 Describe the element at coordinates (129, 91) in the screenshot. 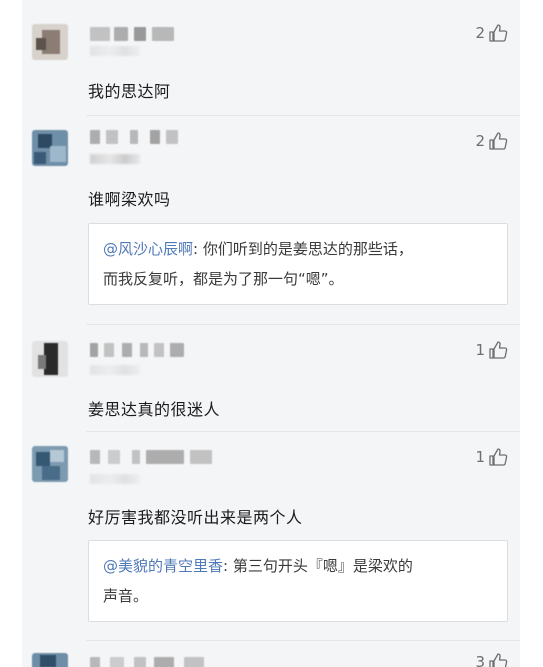

I see `comment-text: 我的思达阿` at that location.